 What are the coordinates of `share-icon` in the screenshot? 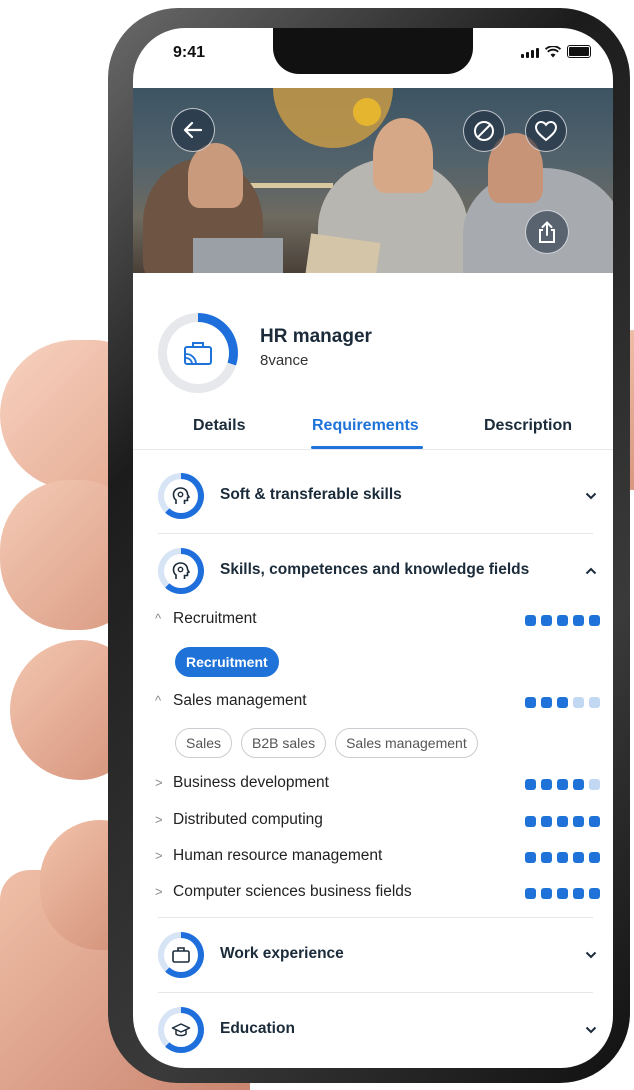 It's located at (547, 232).